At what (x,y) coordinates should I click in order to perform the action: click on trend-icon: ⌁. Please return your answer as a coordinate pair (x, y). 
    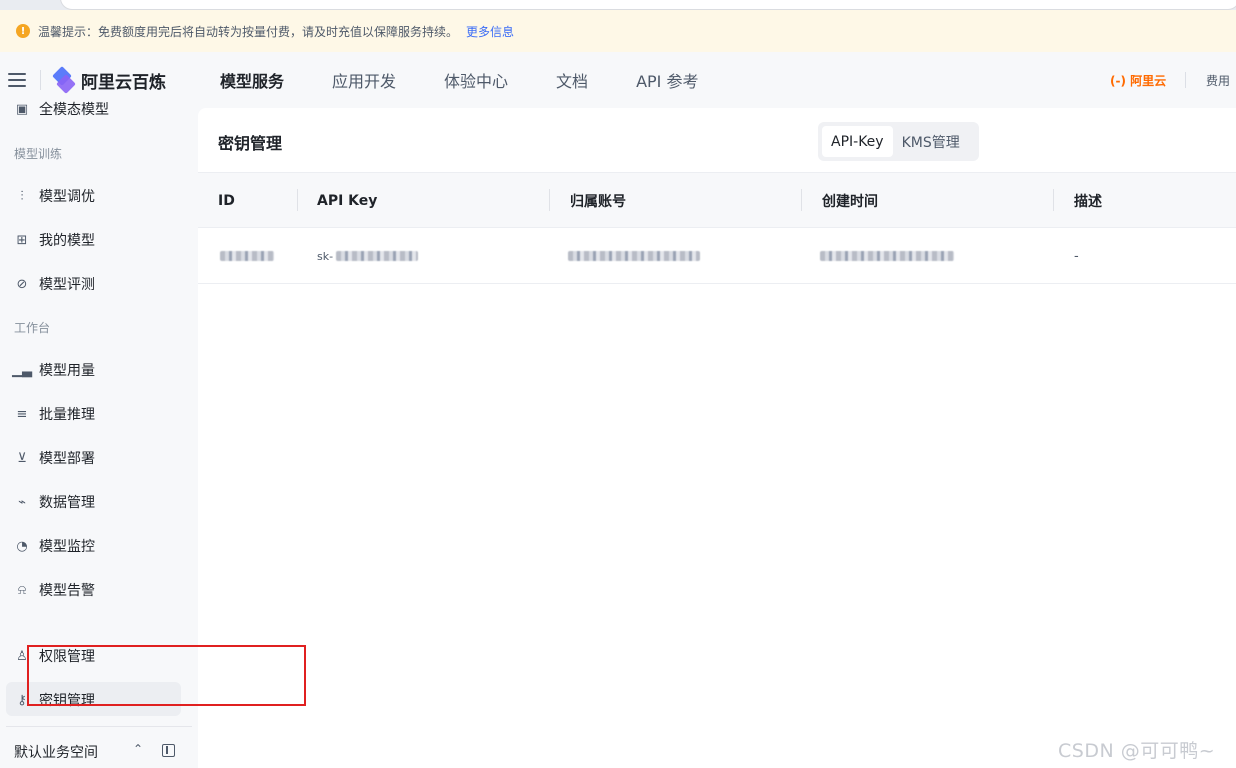
    Looking at the image, I should click on (22, 502).